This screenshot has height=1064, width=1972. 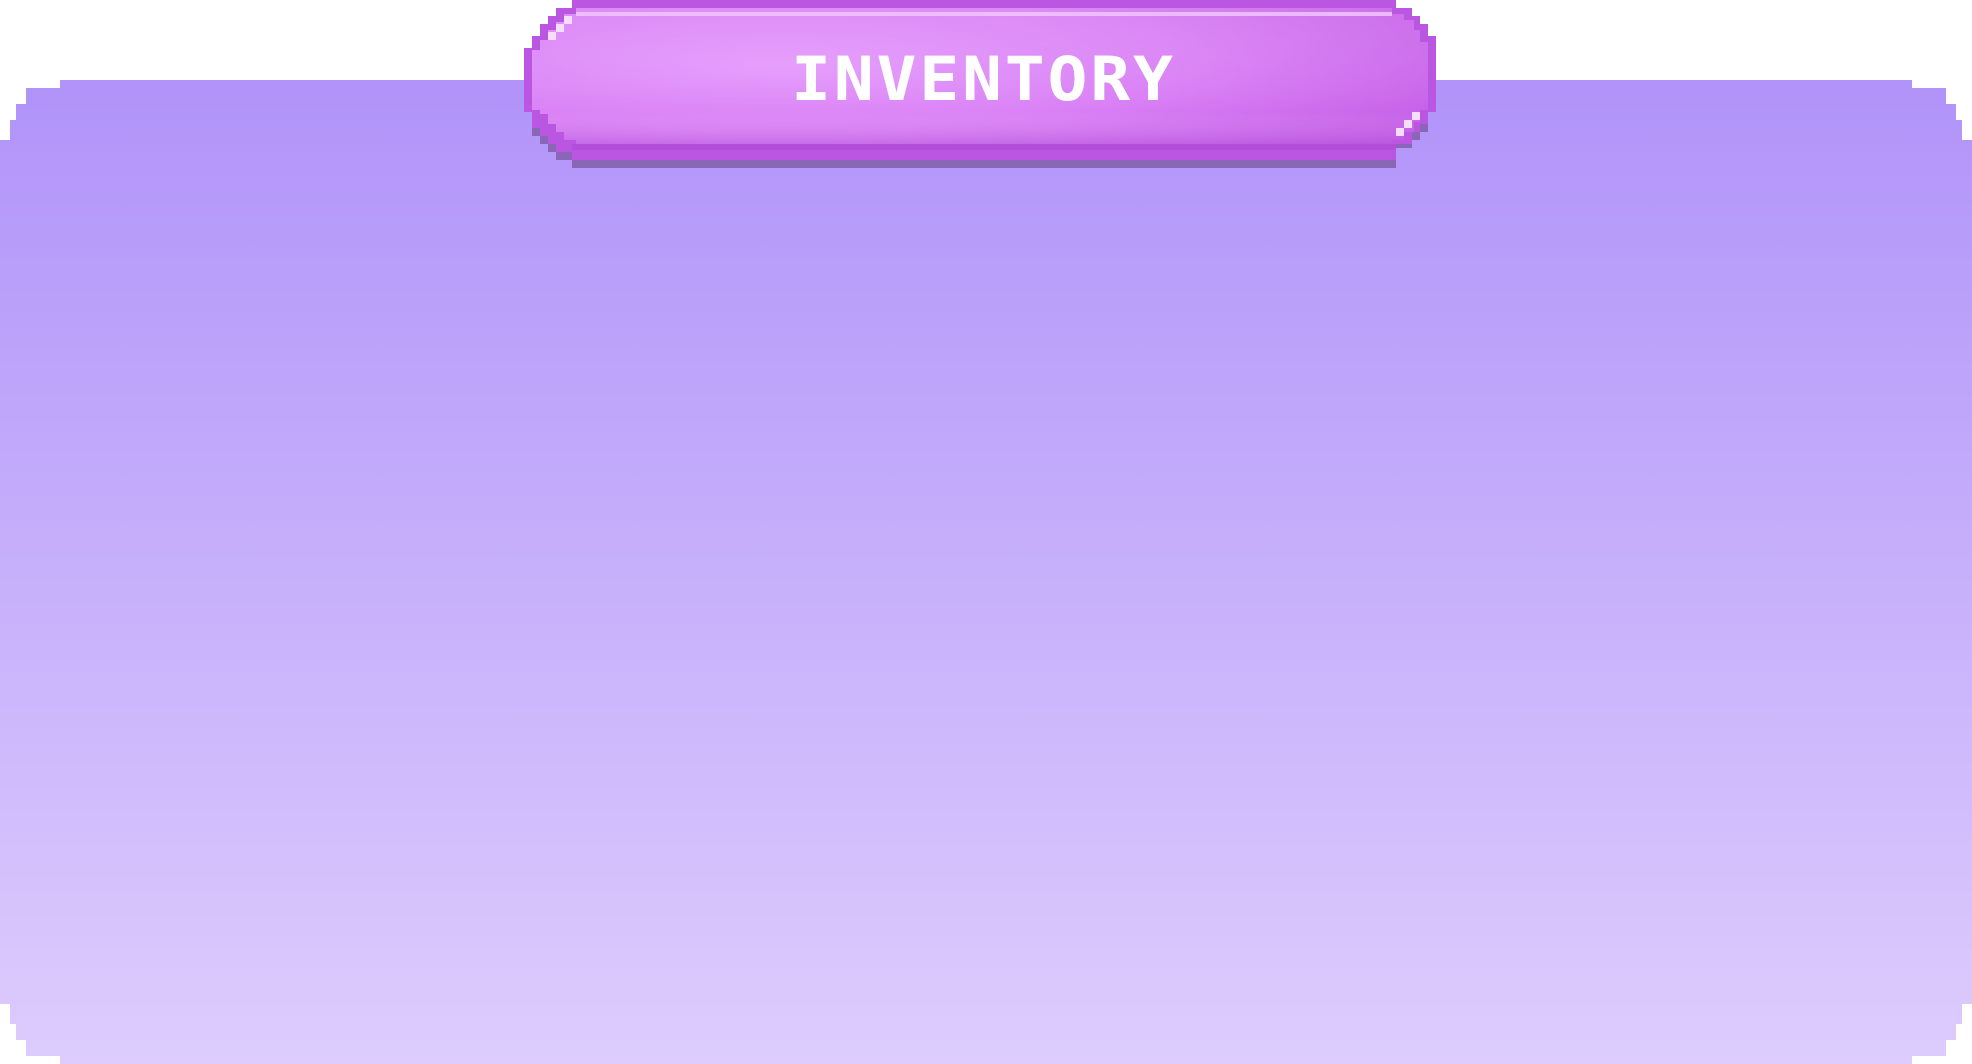 What do you see at coordinates (980, 77) in the screenshot?
I see `title-banner-shading` at bounding box center [980, 77].